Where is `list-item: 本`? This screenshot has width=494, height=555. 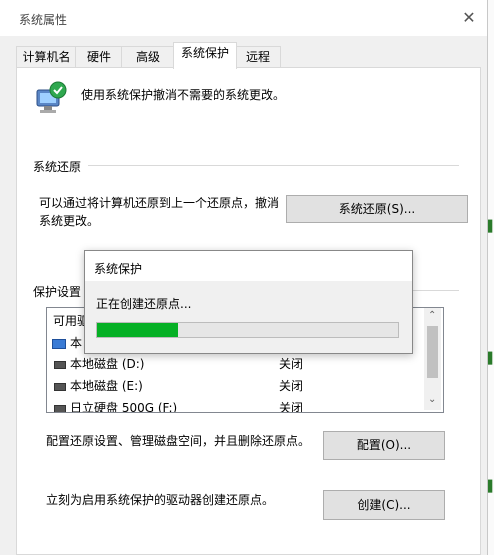 list-item: 本 is located at coordinates (64, 343).